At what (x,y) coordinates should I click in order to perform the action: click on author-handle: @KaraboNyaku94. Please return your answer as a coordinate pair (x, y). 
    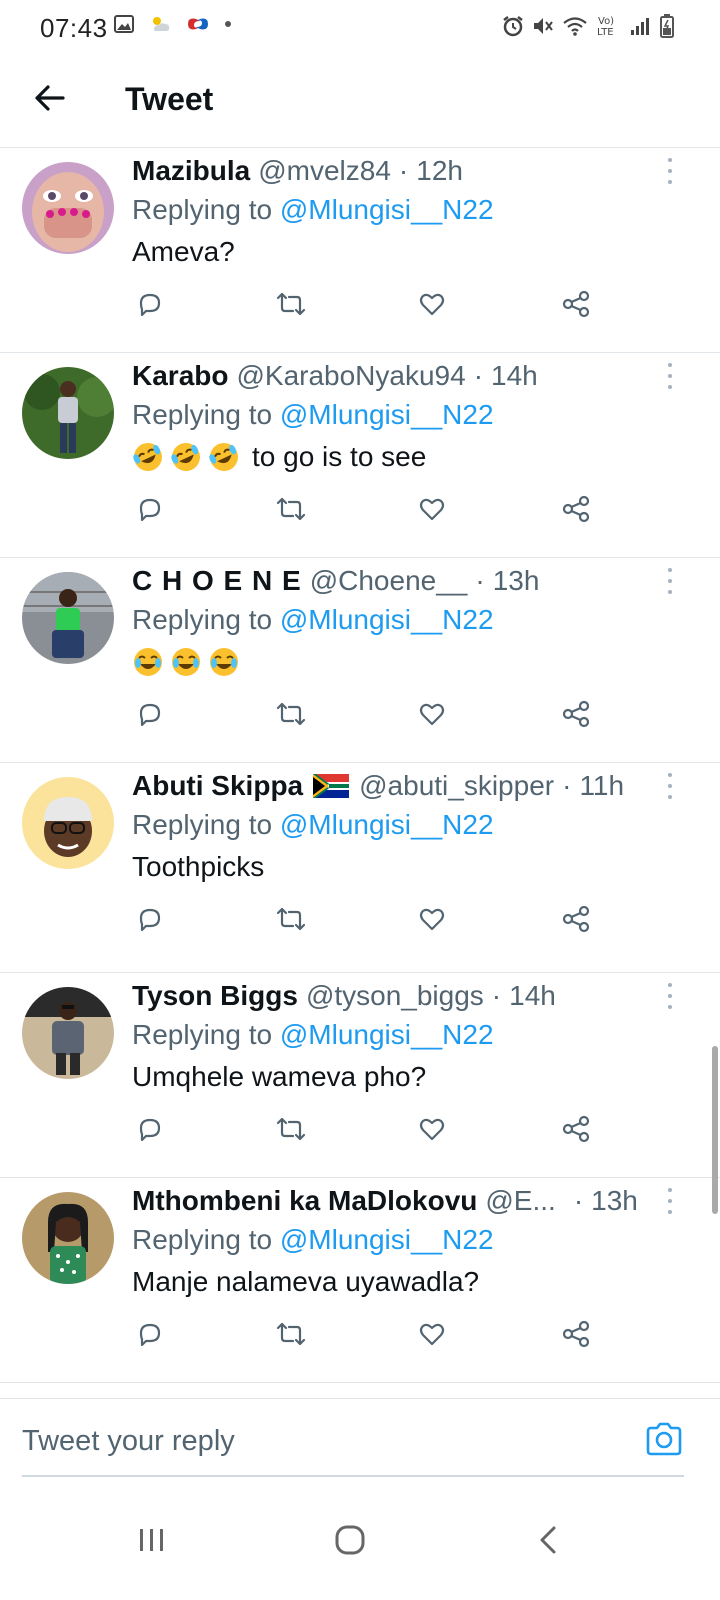
    Looking at the image, I should click on (350, 376).